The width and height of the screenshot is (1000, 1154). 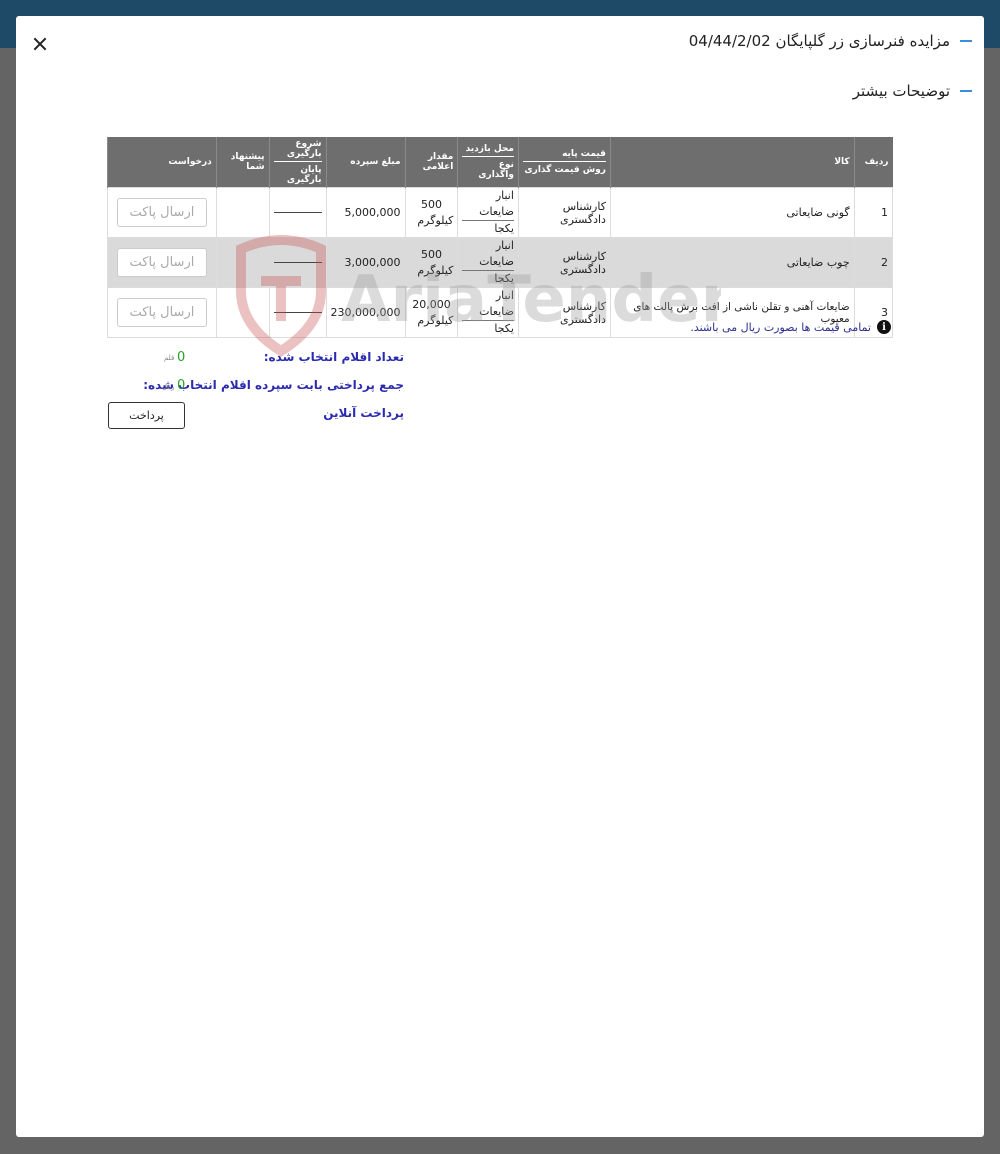 I want to click on row-quantity: 20,000 کیلوگرم, so click(x=431, y=312).